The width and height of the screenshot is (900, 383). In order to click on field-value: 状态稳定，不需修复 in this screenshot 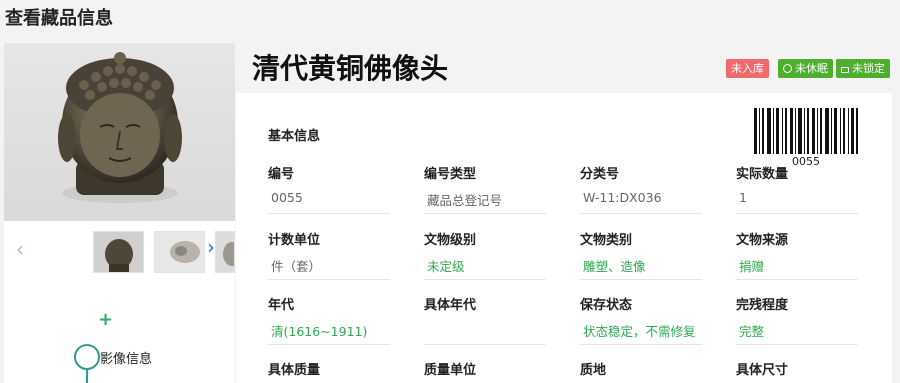, I will do `click(639, 331)`.